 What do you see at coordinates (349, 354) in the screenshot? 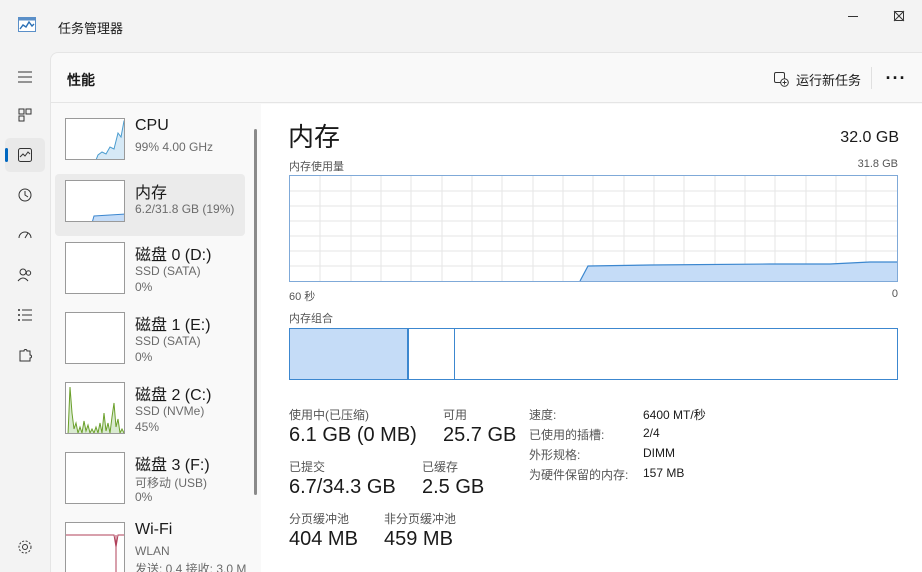
I see `composition-in-use` at bounding box center [349, 354].